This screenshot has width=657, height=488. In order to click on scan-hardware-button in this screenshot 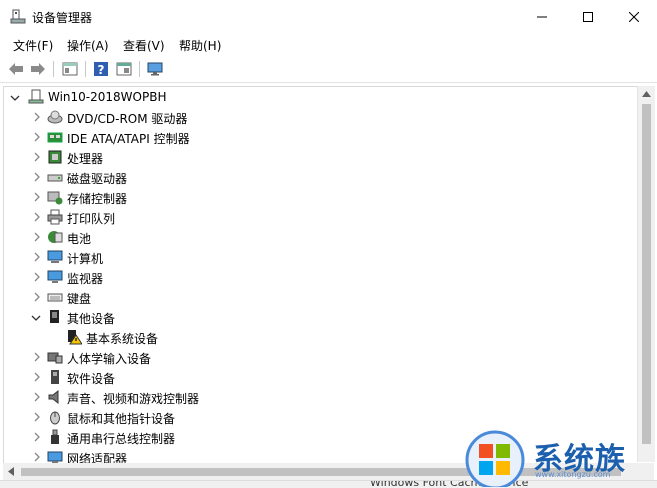, I will do `click(155, 69)`.